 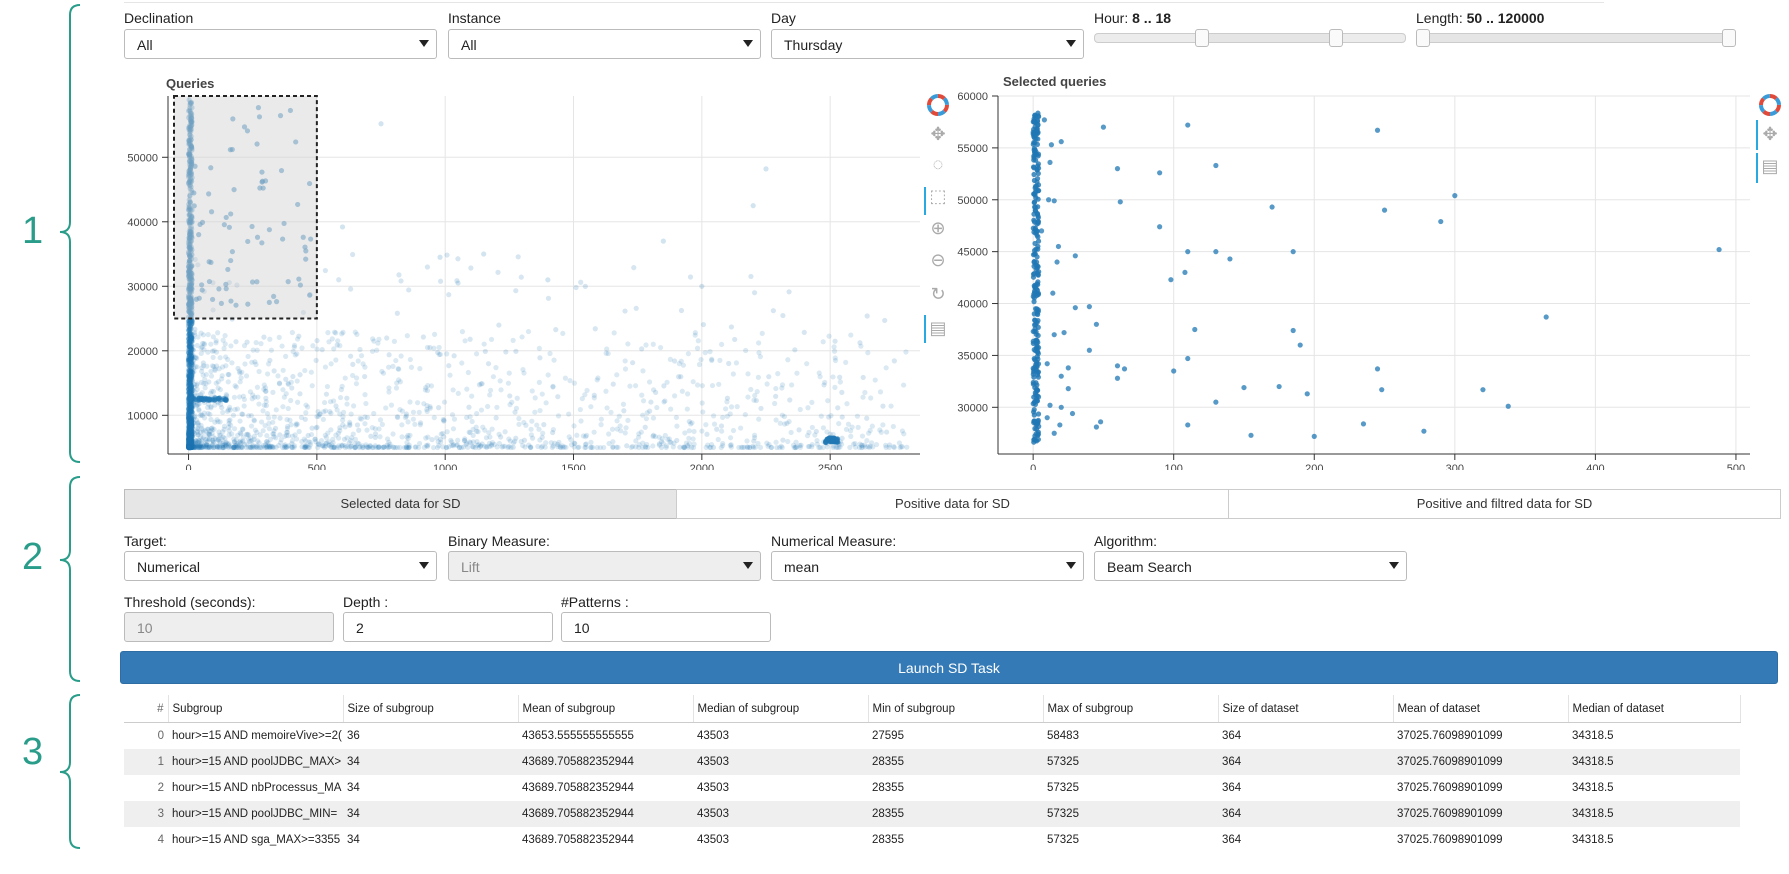 I want to click on table-cell: hour>=15 AND poolJDBC_MIN=, so click(x=255, y=814).